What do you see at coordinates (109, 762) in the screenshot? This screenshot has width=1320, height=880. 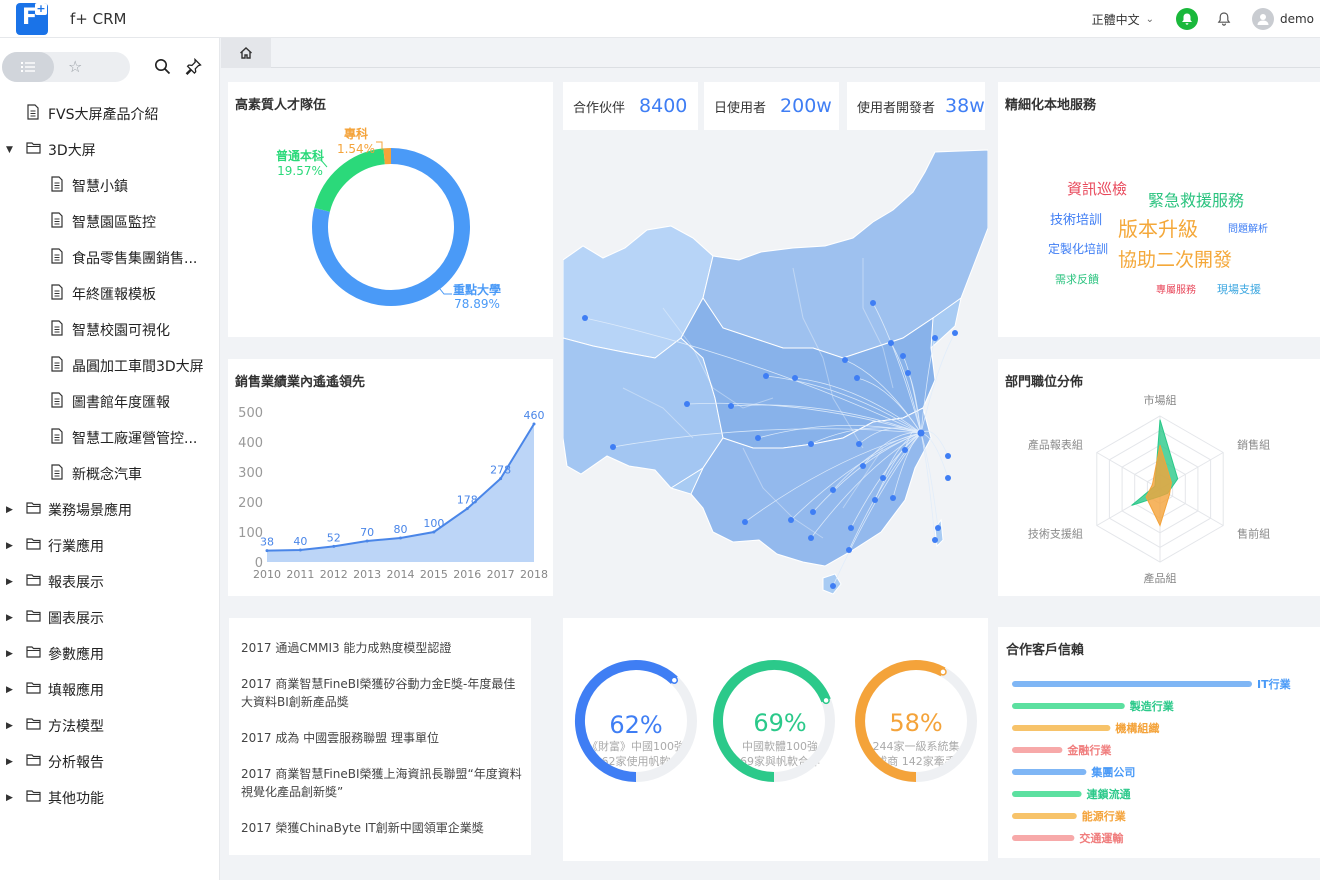 I see `sidebar-folder: ▶ 分析報告` at bounding box center [109, 762].